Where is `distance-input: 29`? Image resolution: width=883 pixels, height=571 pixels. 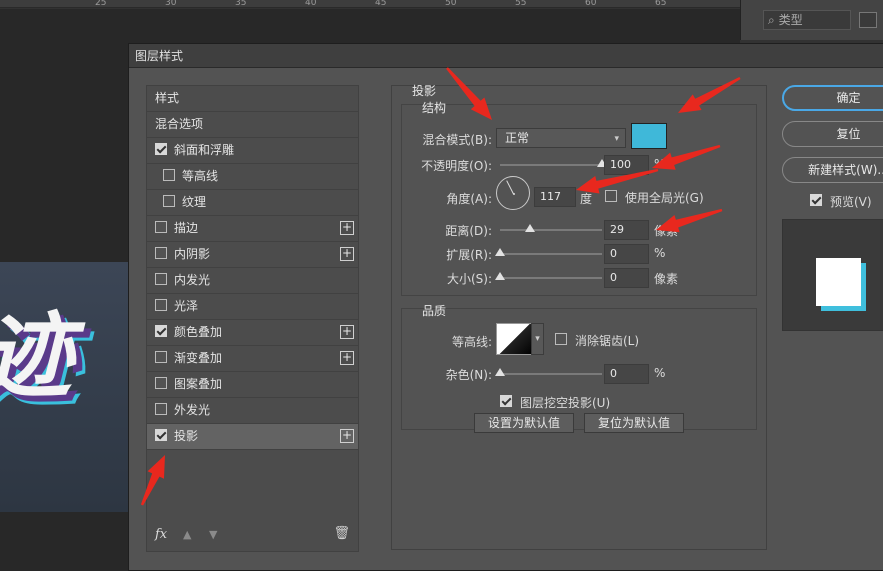 distance-input: 29 is located at coordinates (626, 230).